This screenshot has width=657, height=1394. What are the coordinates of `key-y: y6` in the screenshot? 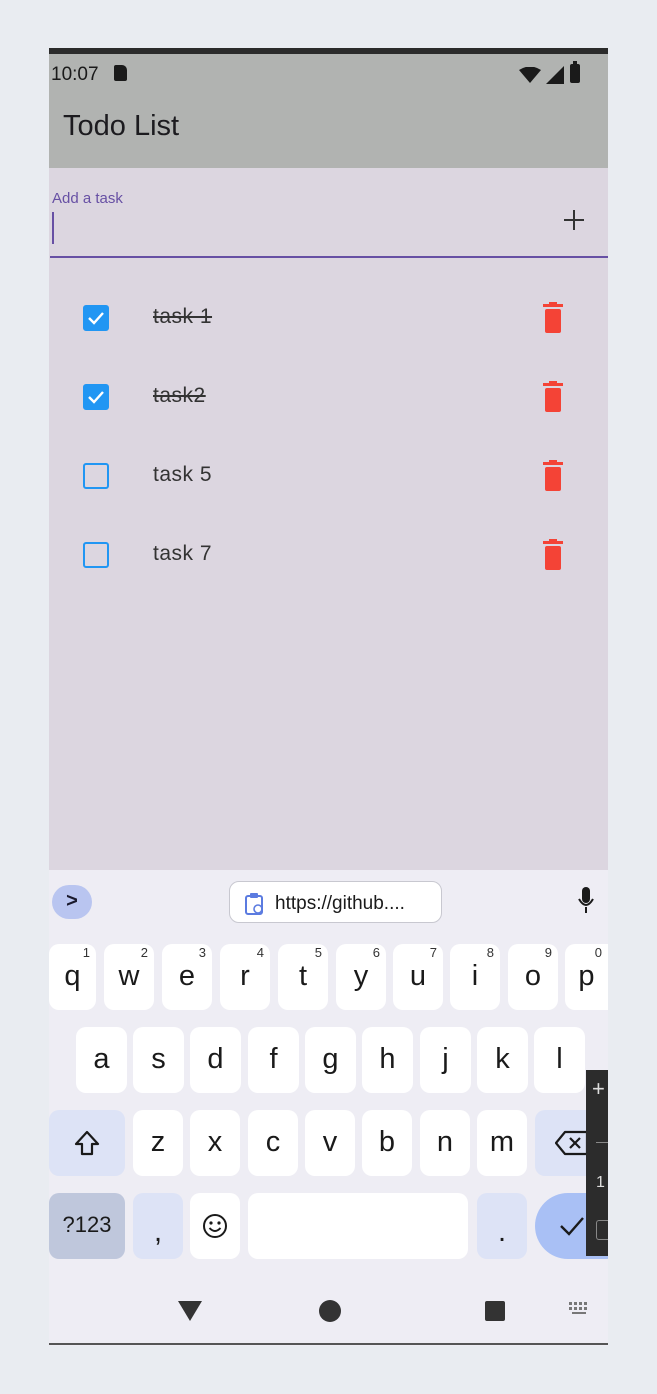 It's located at (361, 977).